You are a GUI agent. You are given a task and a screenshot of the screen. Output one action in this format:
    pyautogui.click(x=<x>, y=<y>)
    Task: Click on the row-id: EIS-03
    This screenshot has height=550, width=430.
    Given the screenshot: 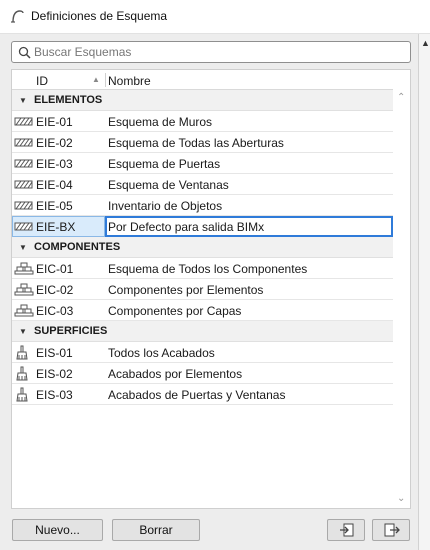 What is the action you would take?
    pyautogui.click(x=54, y=395)
    